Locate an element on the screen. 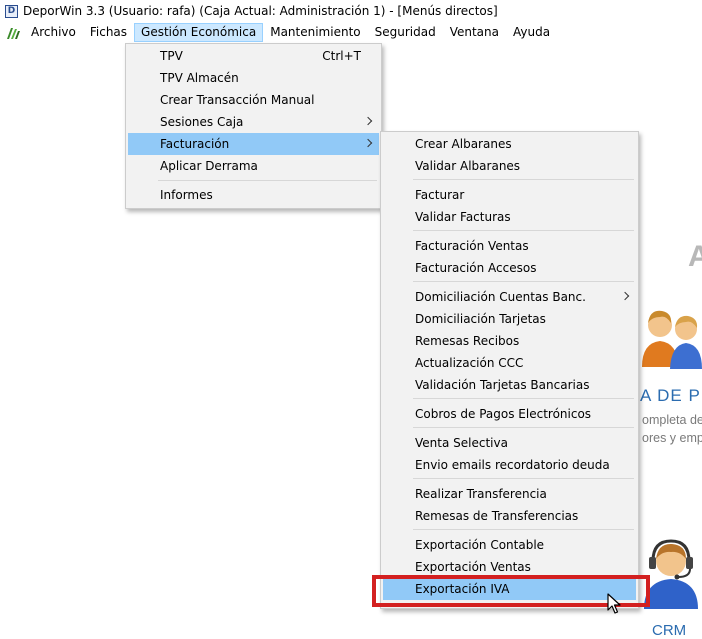 Image resolution: width=702 pixels, height=639 pixels. menu-item-crear-albaranes: Crear Albaranes is located at coordinates (509, 144).